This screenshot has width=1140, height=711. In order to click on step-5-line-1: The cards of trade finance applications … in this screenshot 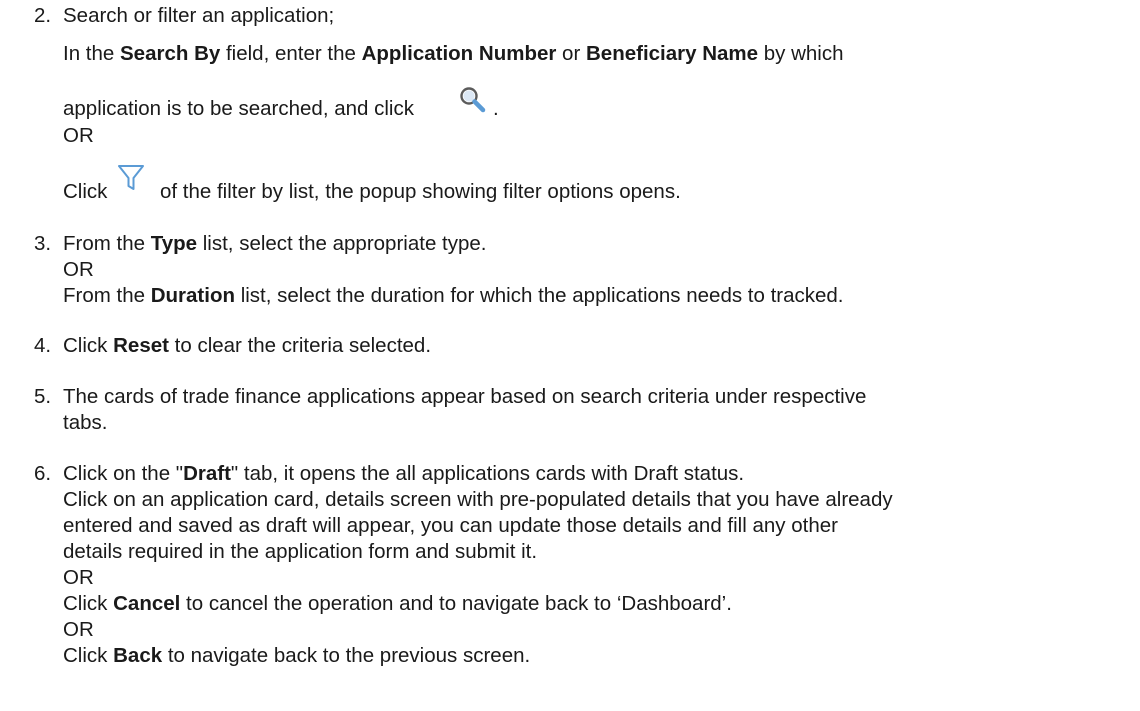, I will do `click(465, 396)`.